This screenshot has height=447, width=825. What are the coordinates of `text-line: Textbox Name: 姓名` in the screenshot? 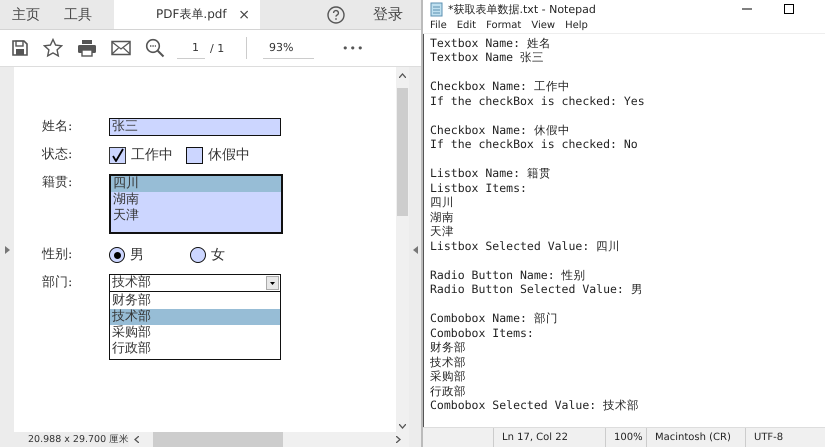 It's located at (491, 43).